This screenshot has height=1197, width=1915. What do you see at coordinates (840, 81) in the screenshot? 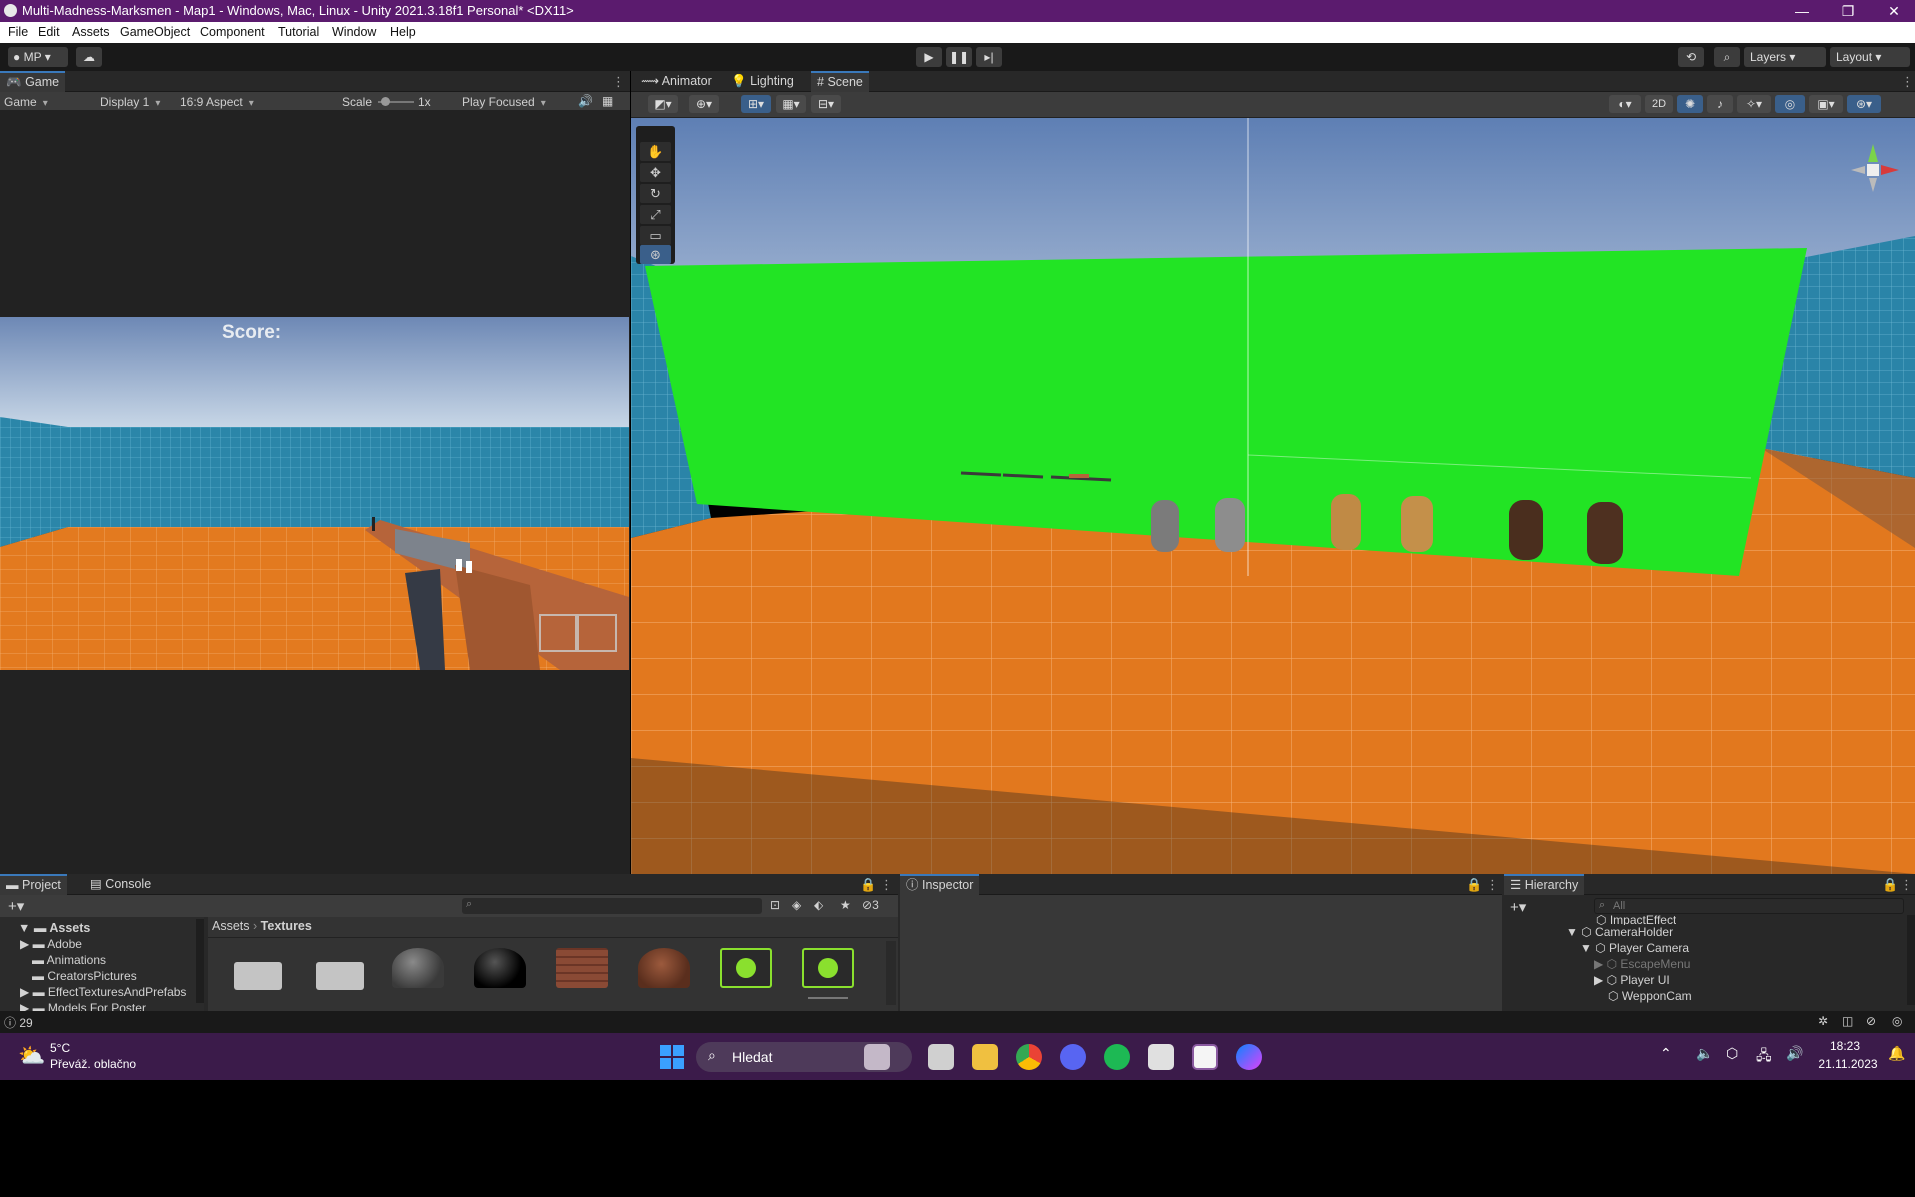
I see `tab-scene: # Scene` at bounding box center [840, 81].